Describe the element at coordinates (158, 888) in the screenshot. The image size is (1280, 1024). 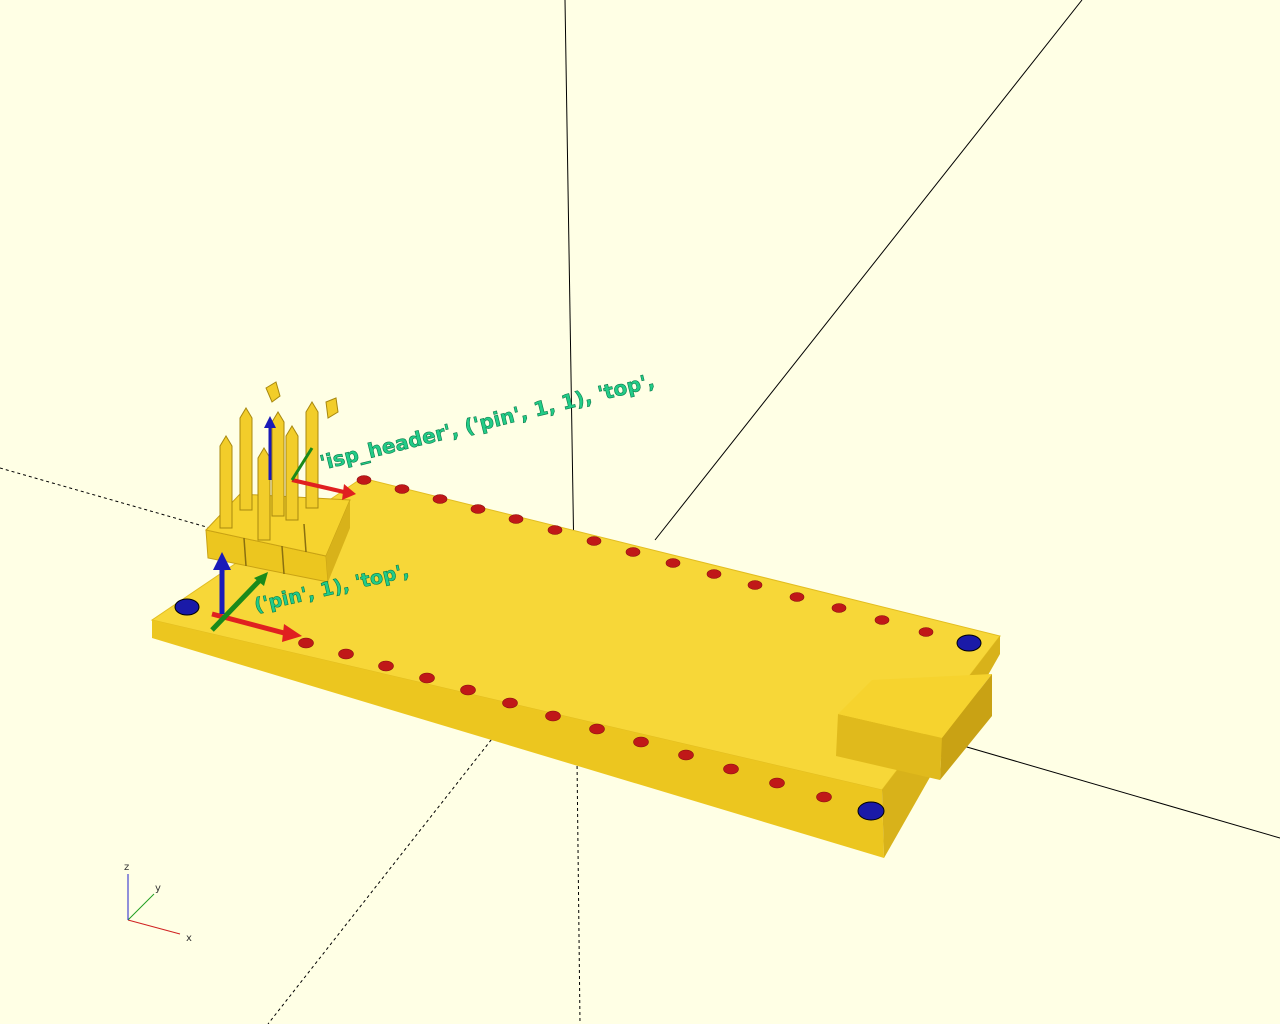
I see `indicator-y-label: y` at that location.